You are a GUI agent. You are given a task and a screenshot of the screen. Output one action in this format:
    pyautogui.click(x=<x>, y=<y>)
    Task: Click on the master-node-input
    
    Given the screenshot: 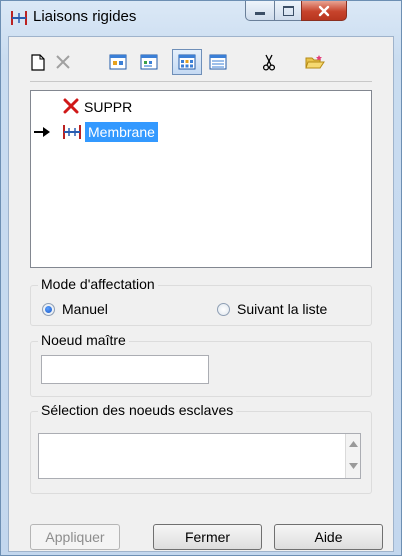 What is the action you would take?
    pyautogui.click(x=125, y=369)
    